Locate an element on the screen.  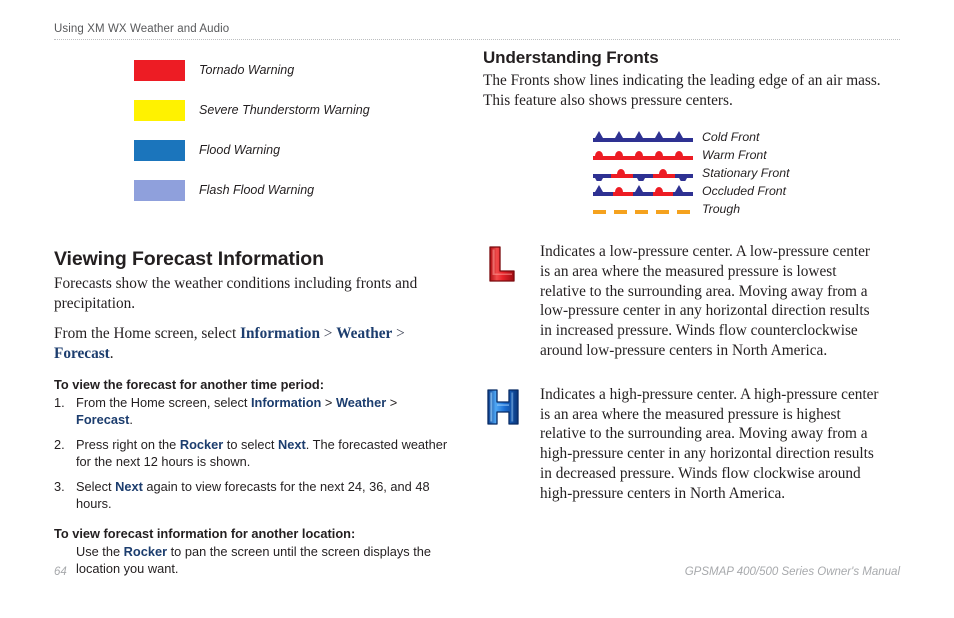
legend-item: Flood Warning is located at coordinates (254, 150).